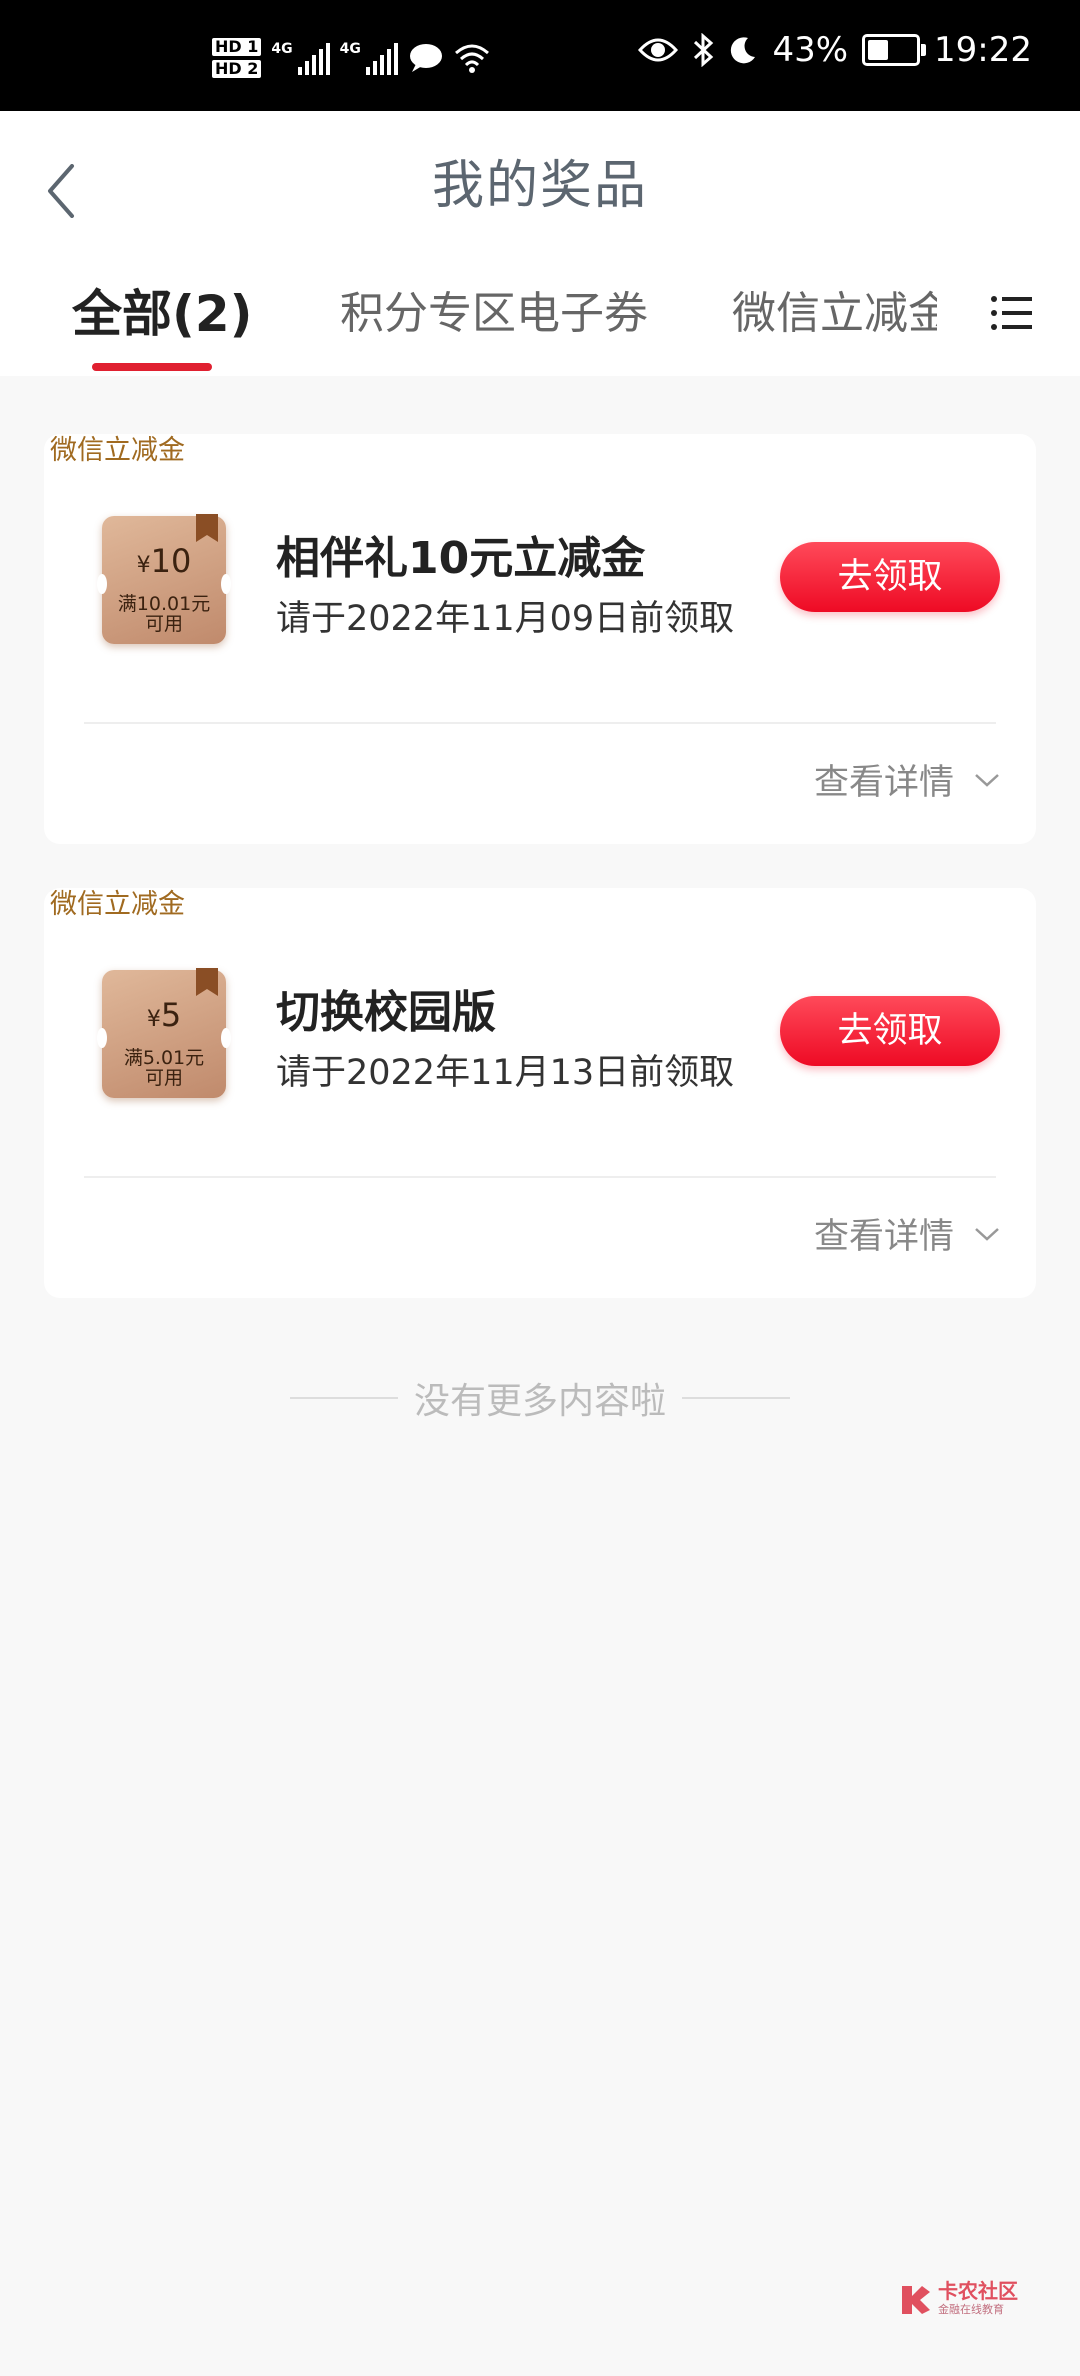 This screenshot has height=2376, width=1080. I want to click on prize-deadline: 请于2022年11月09日前领取, so click(505, 619).